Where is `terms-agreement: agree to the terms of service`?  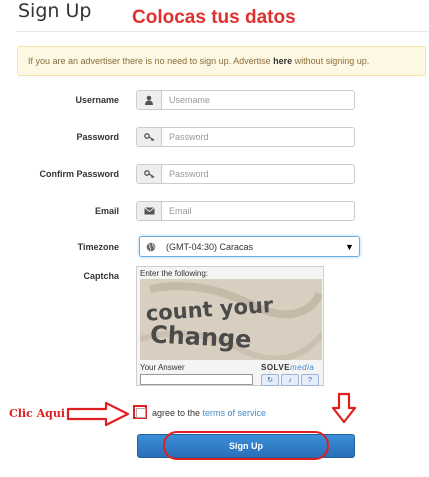 terms-agreement: agree to the terms of service is located at coordinates (209, 413).